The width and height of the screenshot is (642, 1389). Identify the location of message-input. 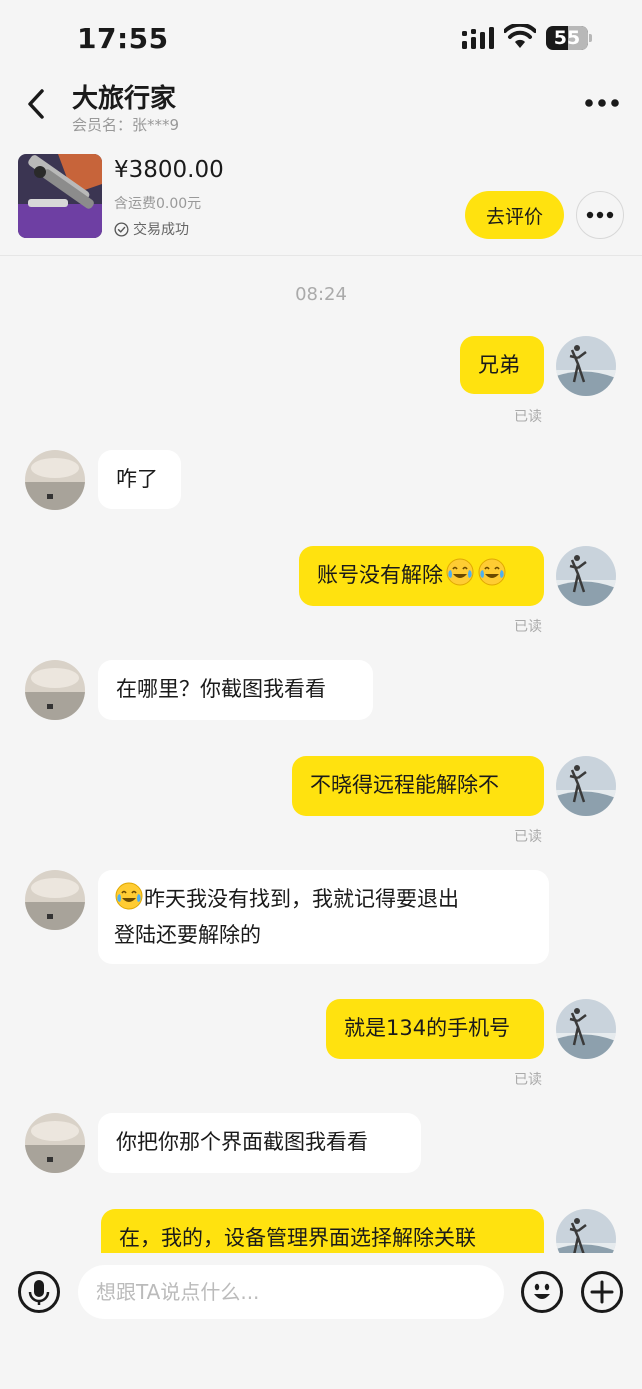
(291, 1292).